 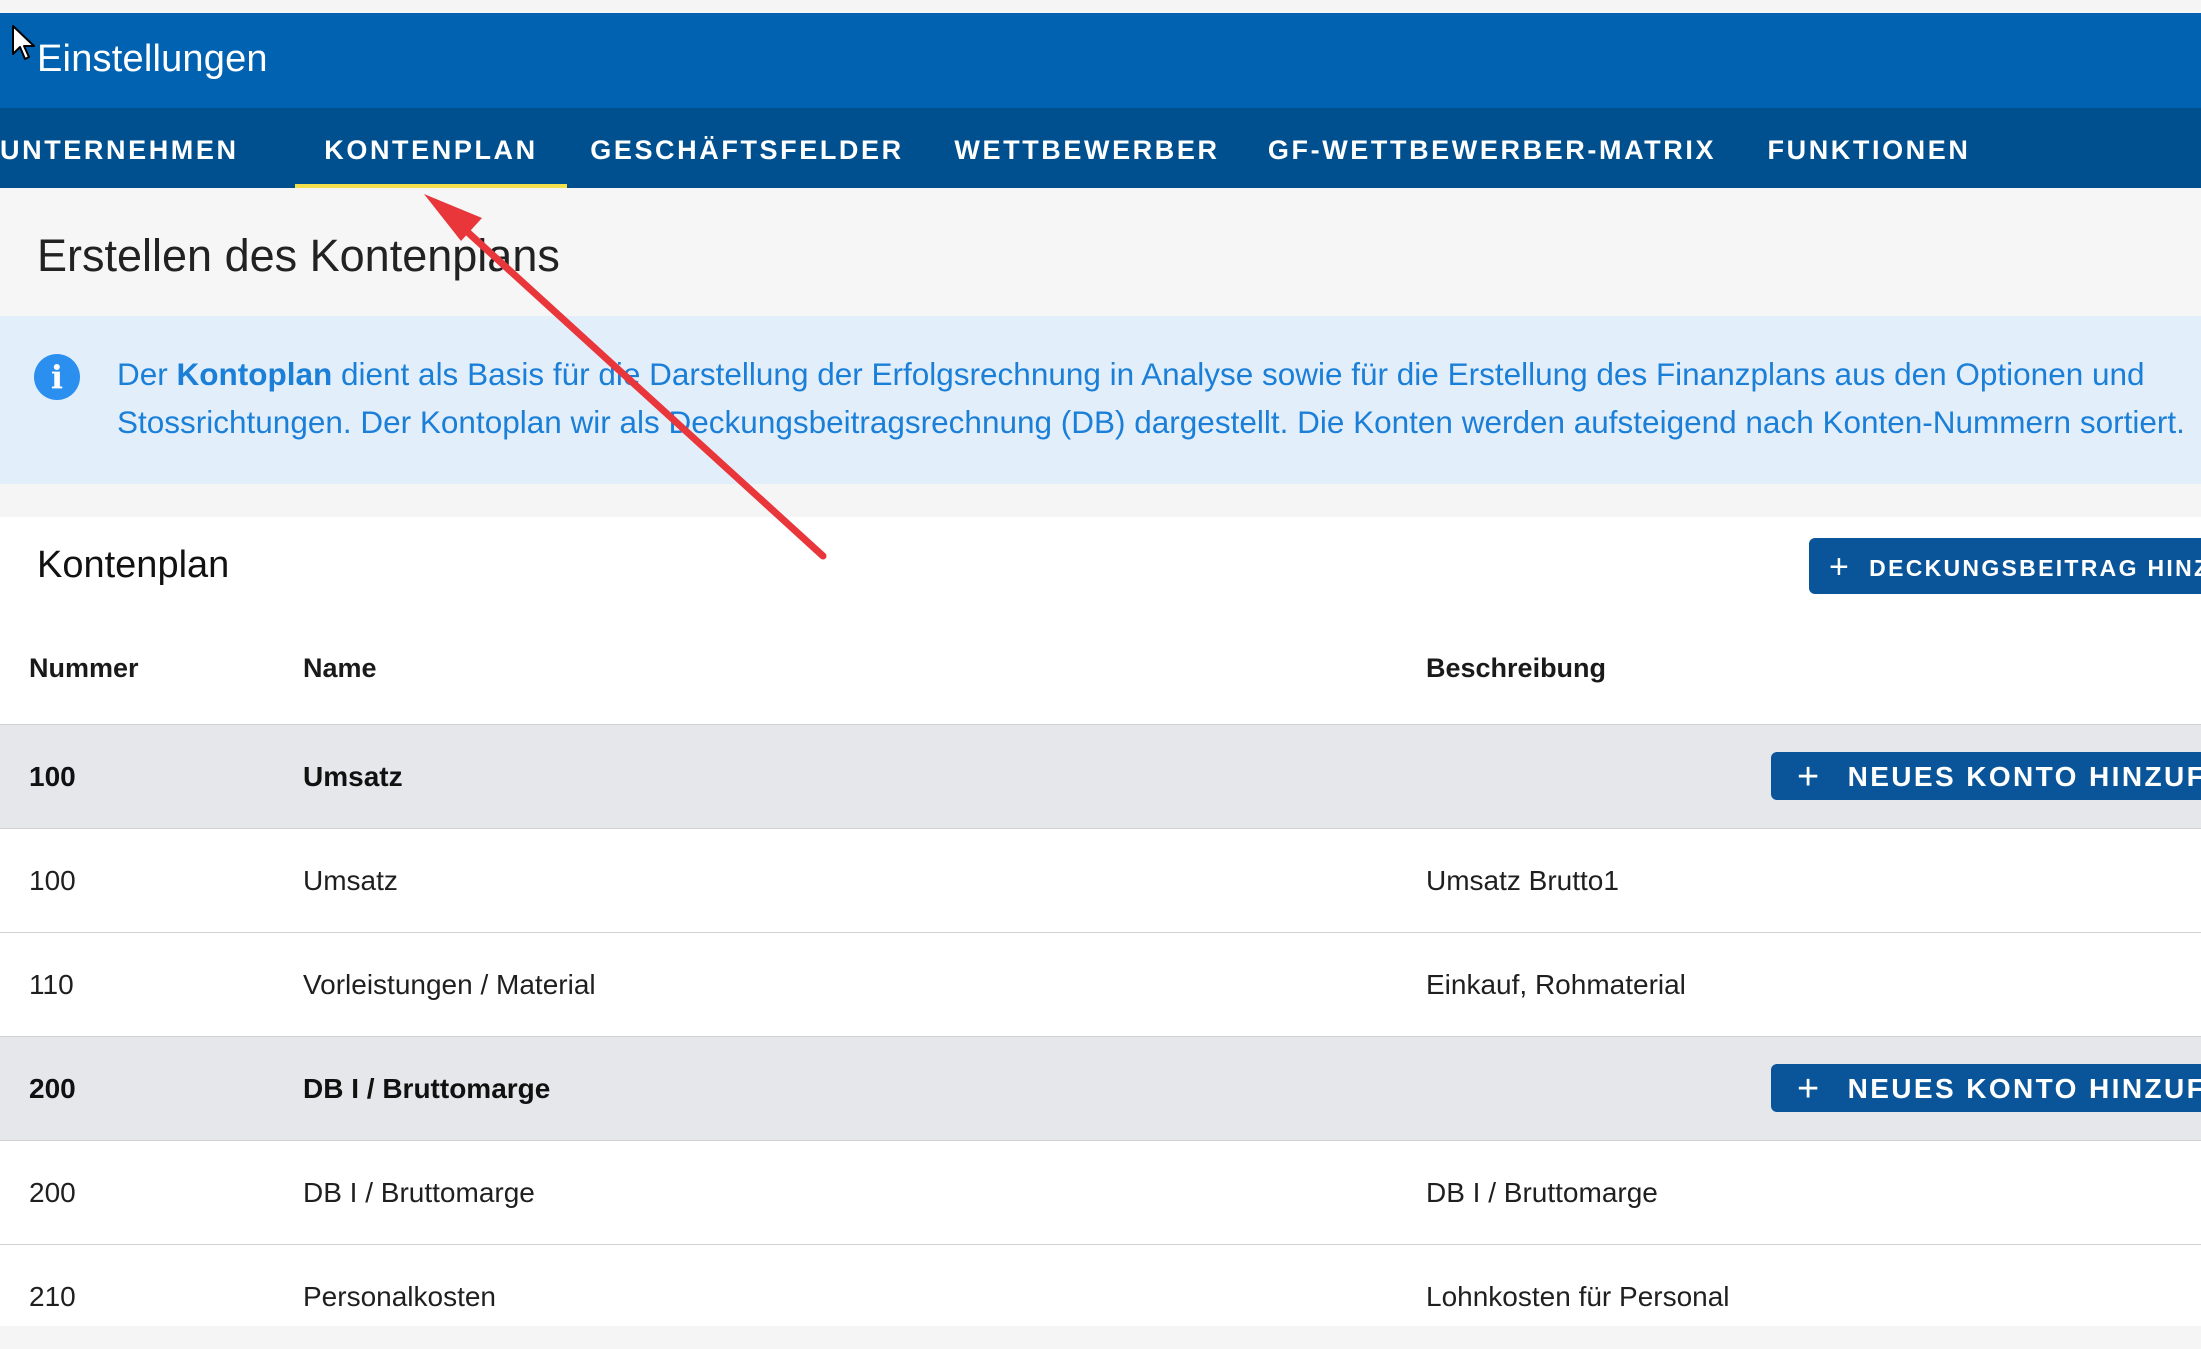 I want to click on tab-geschaeftsfelder: GESCHÄFTSFELDER, so click(x=747, y=148).